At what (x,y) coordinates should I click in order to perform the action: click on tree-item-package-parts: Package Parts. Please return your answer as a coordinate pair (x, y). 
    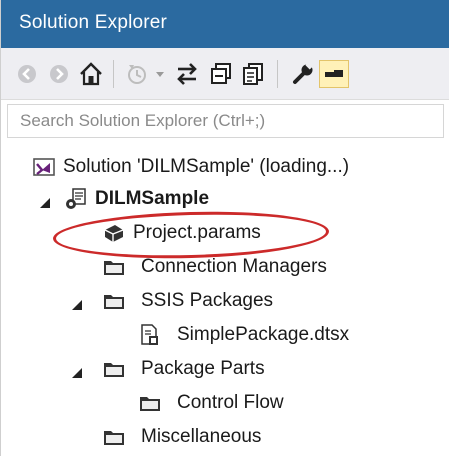
    Looking at the image, I should click on (225, 369).